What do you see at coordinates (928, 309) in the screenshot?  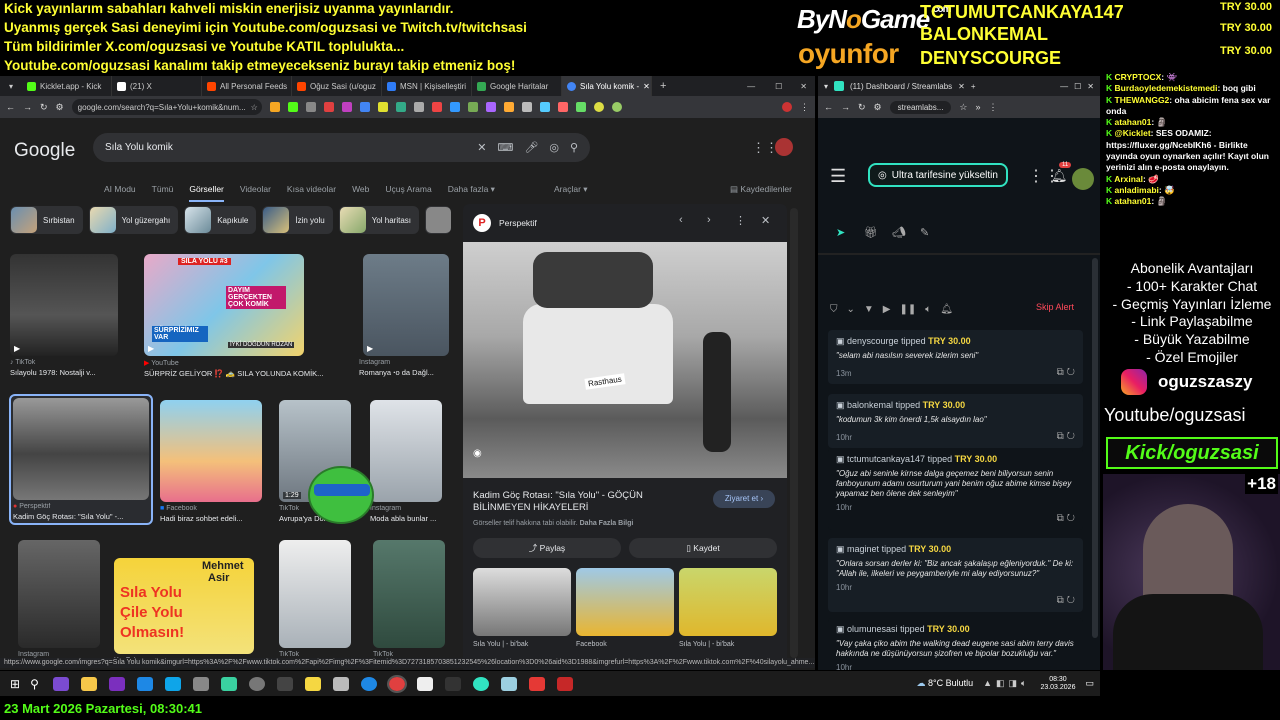 I see `mute-icon: 🔈︎` at bounding box center [928, 309].